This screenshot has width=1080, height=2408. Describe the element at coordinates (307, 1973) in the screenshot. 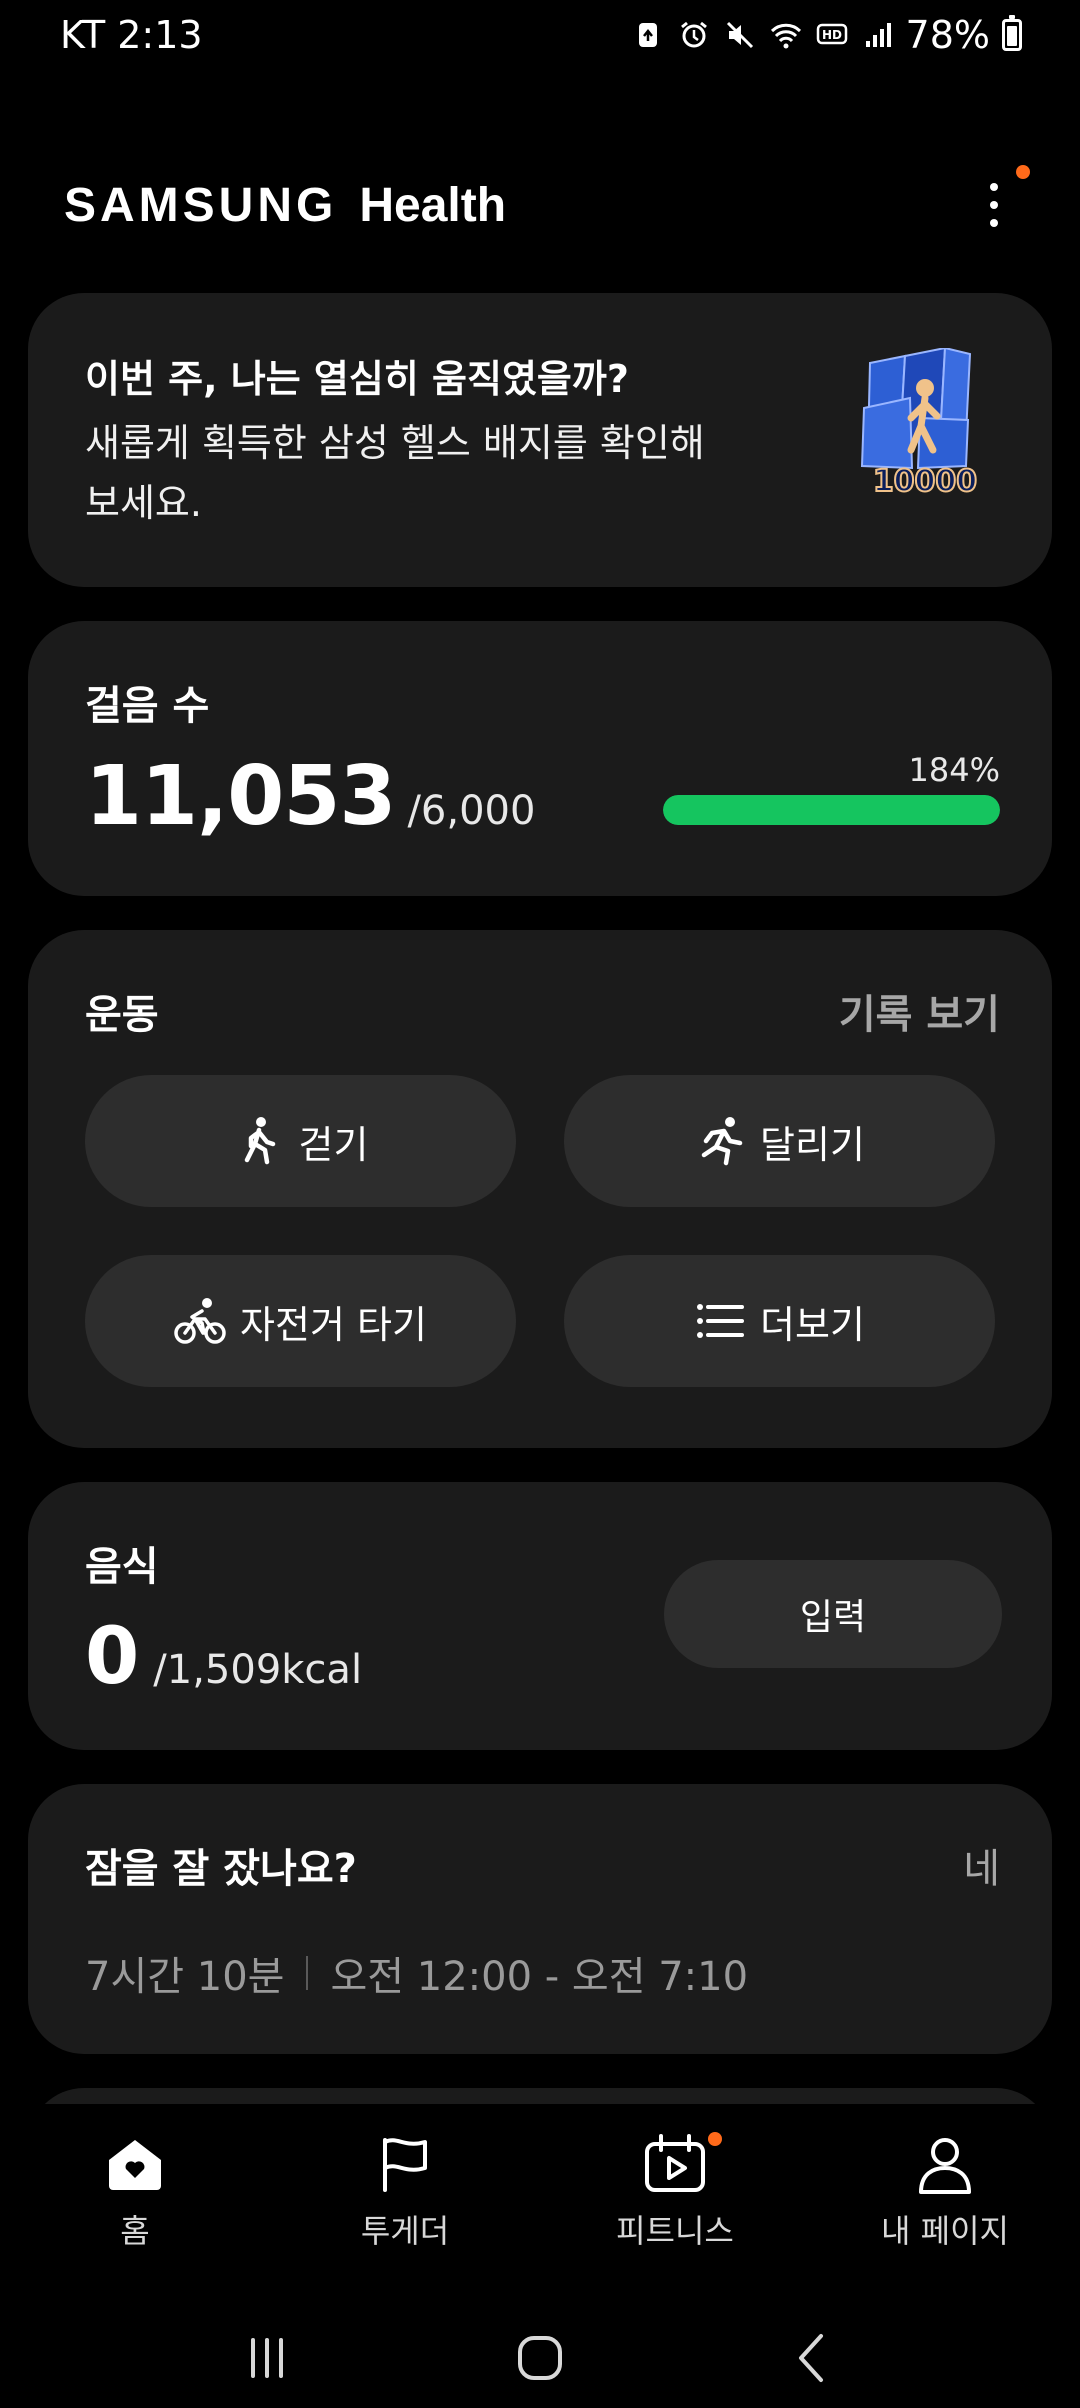

I see `sleep-divider` at that location.